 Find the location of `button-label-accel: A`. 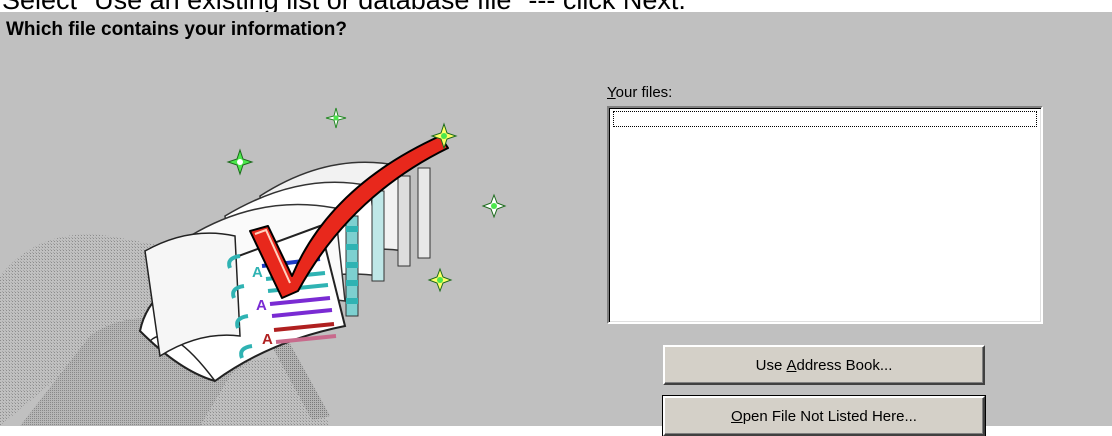

button-label-accel: A is located at coordinates (791, 365).